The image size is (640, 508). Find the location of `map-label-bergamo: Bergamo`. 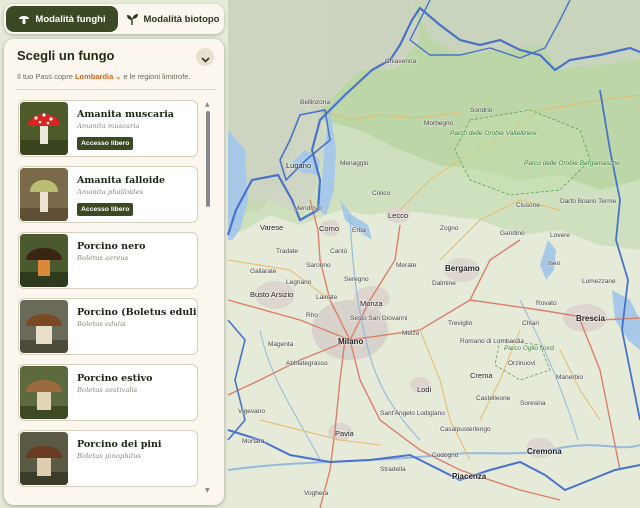

map-label-bergamo: Bergamo is located at coordinates (462, 268).